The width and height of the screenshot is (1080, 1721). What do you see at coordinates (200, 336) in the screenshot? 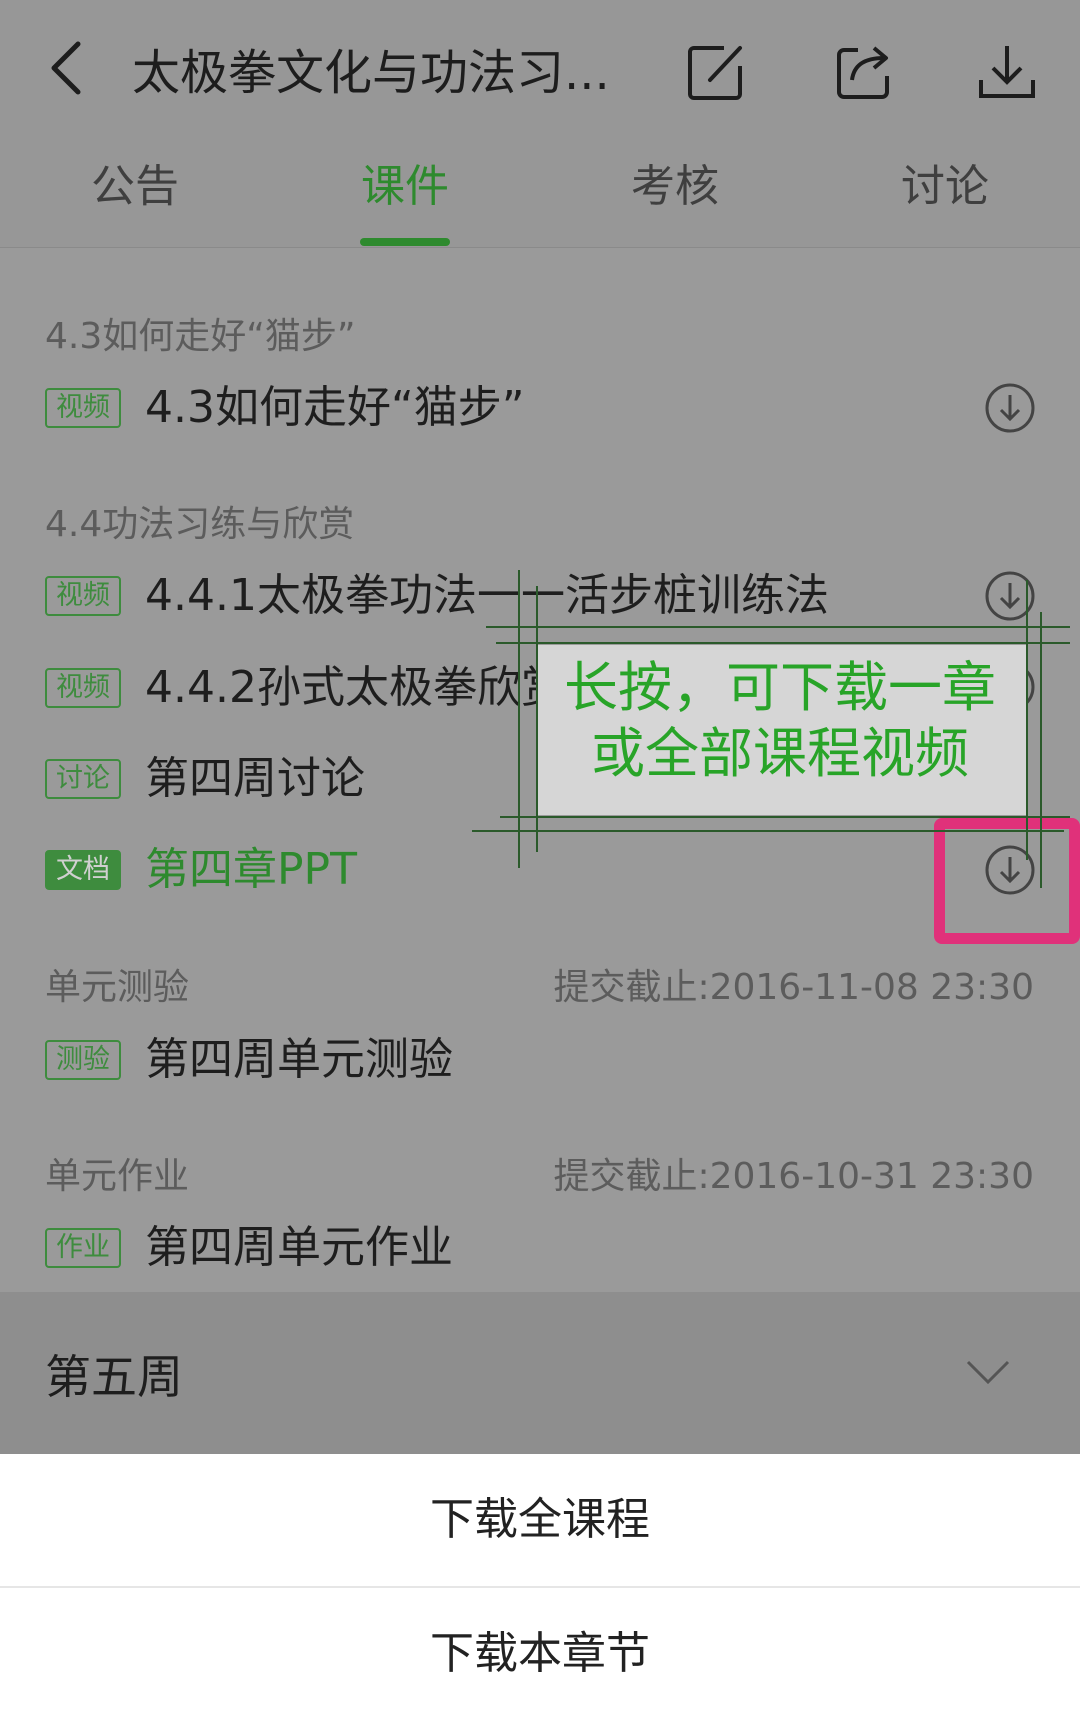
I see `section-title: 4.3如何走好“猫步”` at bounding box center [200, 336].